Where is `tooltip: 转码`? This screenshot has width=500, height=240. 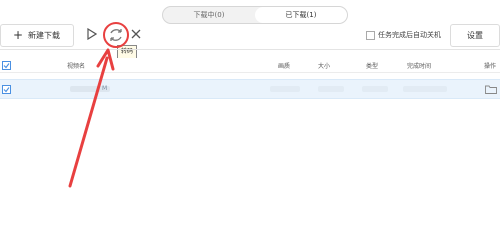
tooltip: 转码 is located at coordinates (127, 52).